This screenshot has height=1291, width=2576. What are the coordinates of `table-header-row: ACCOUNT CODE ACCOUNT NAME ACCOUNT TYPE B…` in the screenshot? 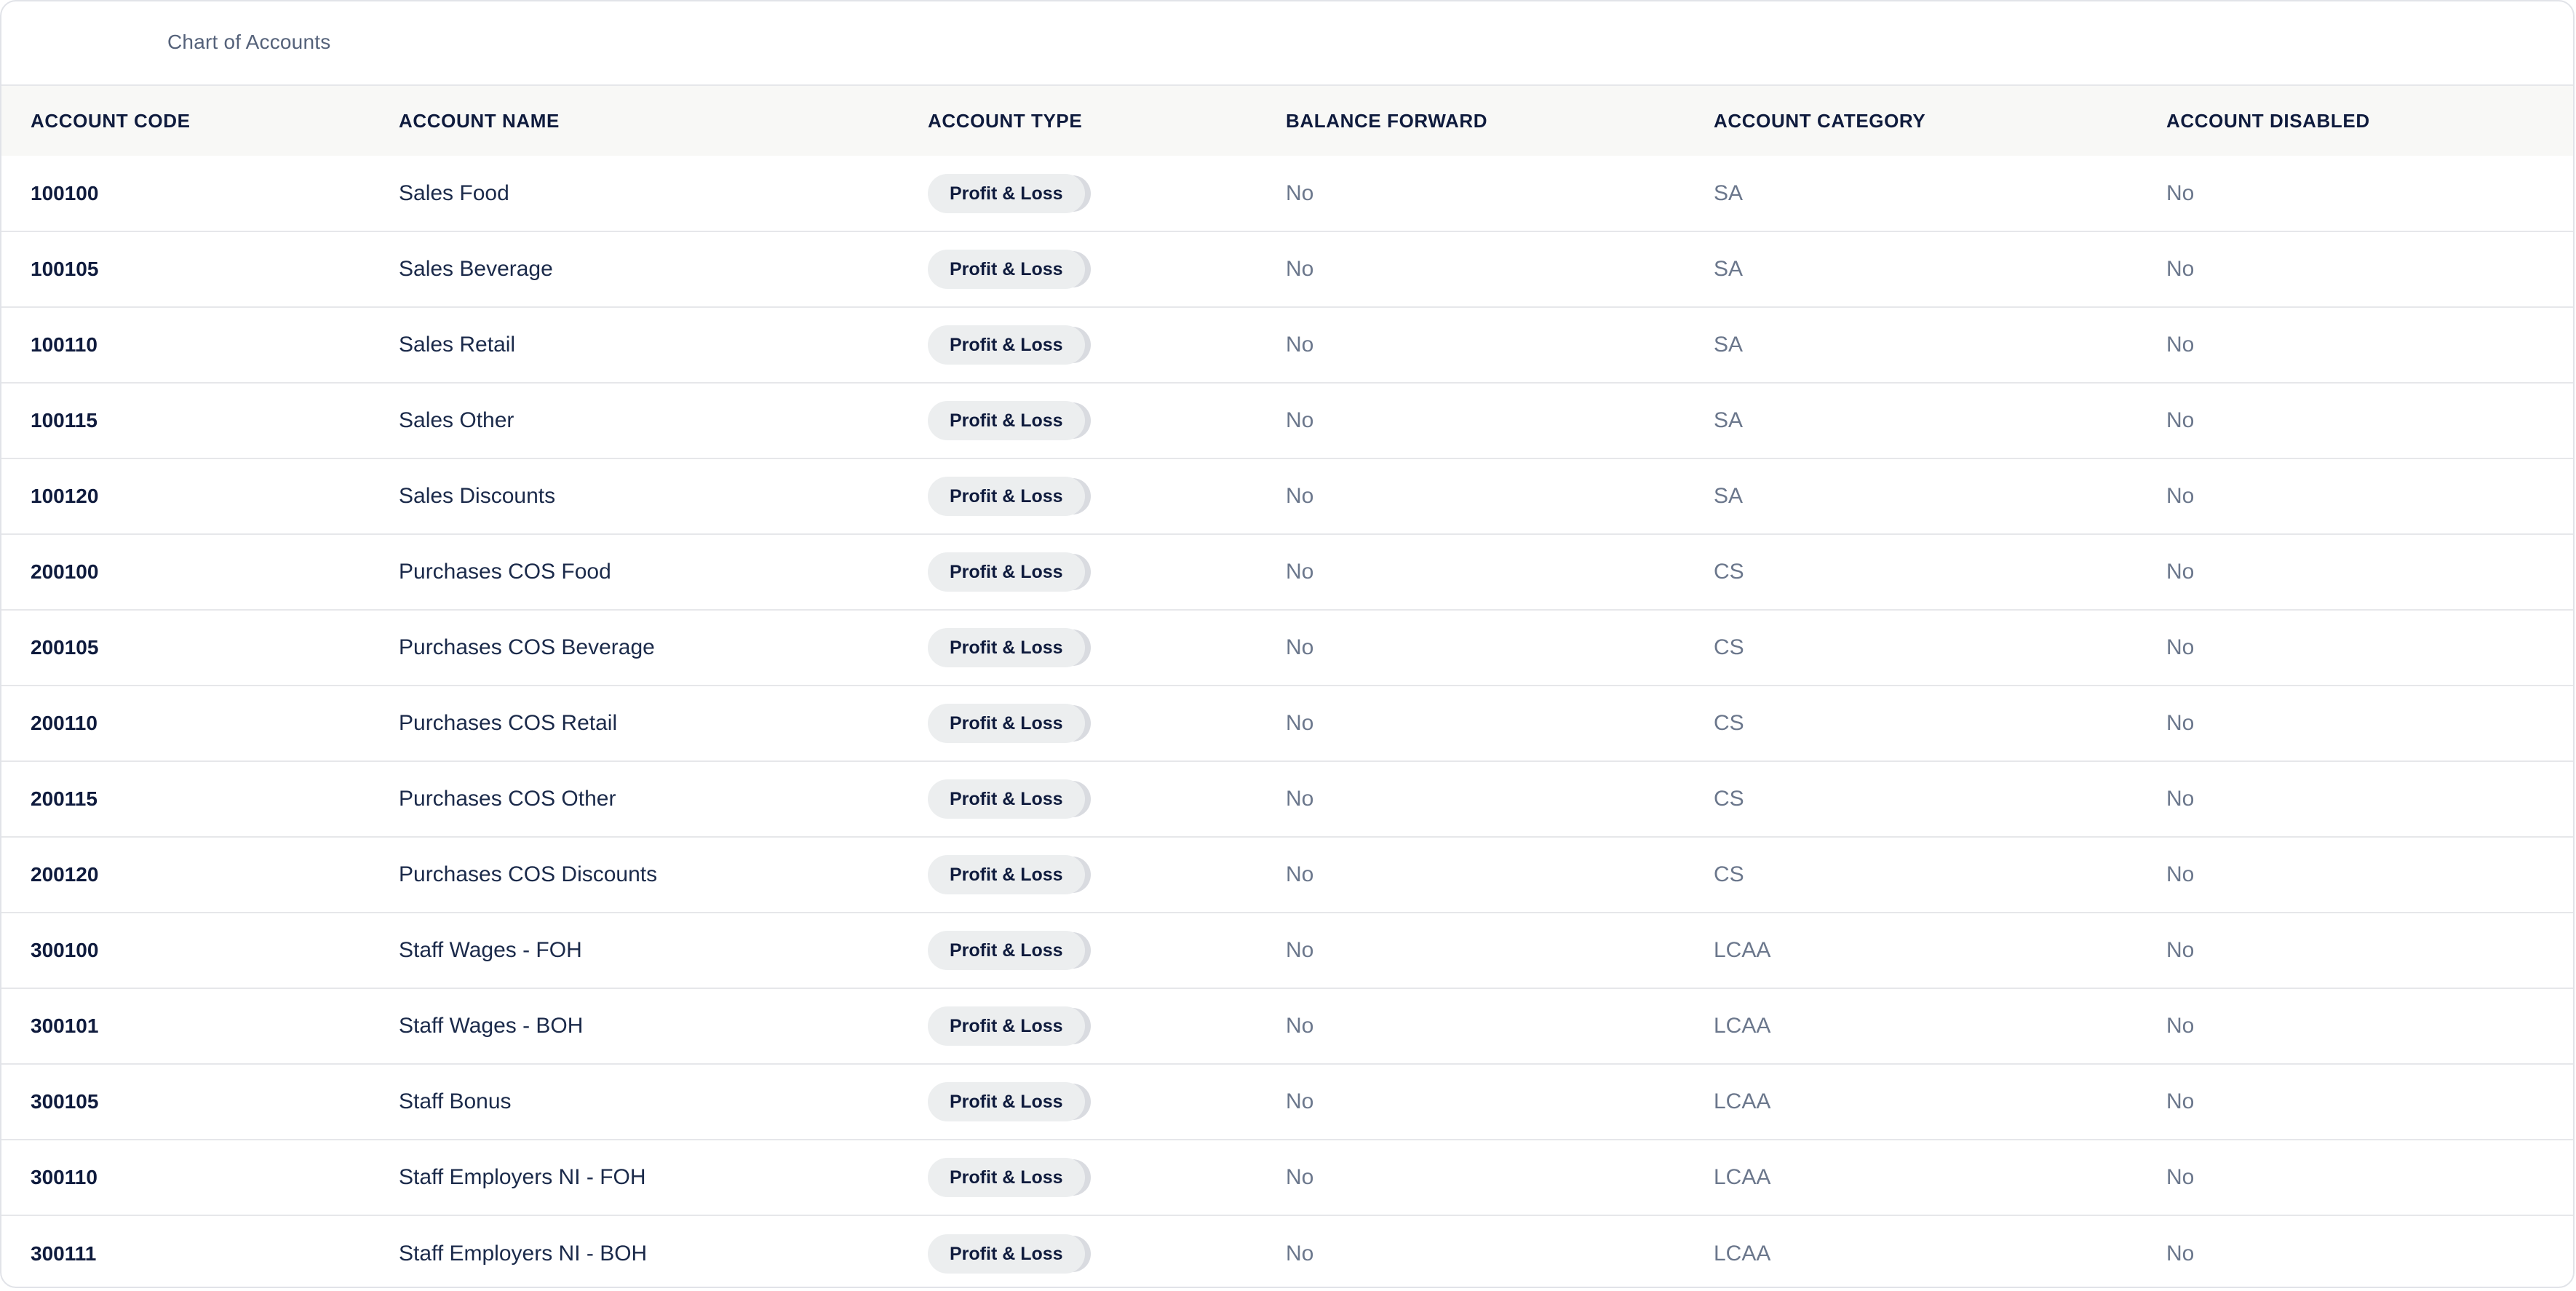 It's located at (1287, 121).